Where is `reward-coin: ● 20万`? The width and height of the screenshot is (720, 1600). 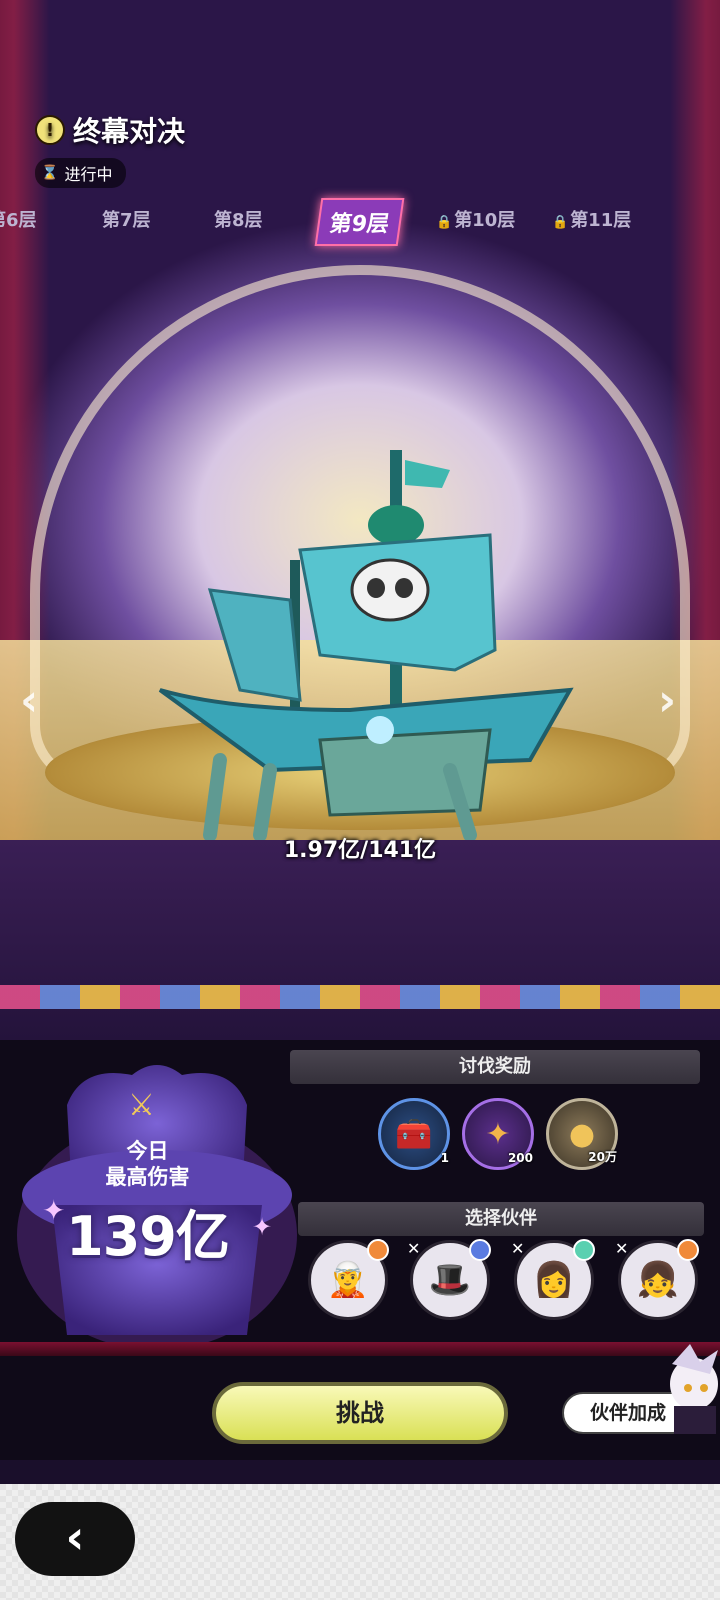
reward-coin: ● 20万 is located at coordinates (582, 1134).